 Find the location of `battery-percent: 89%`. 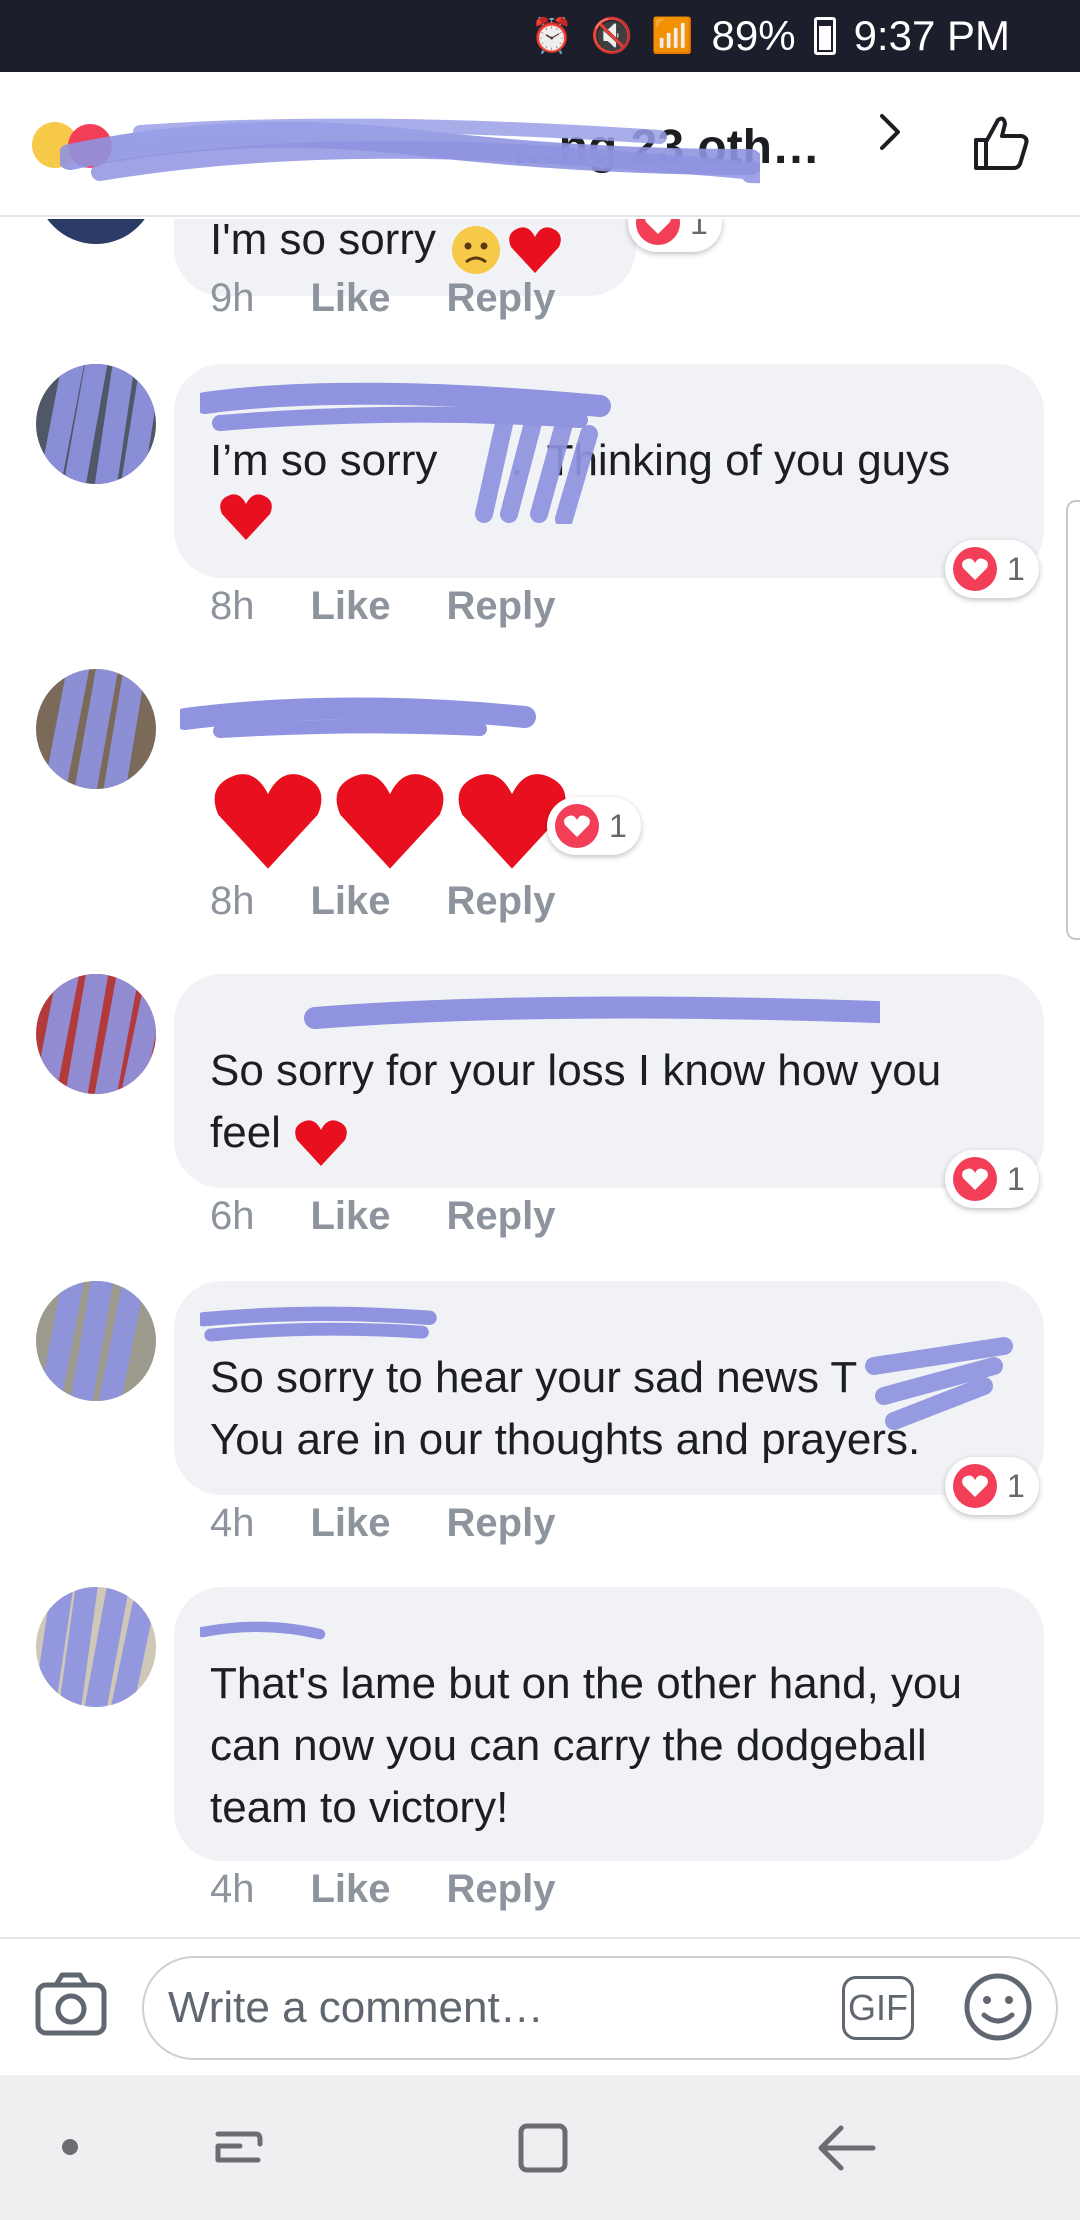

battery-percent: 89% is located at coordinates (753, 35).